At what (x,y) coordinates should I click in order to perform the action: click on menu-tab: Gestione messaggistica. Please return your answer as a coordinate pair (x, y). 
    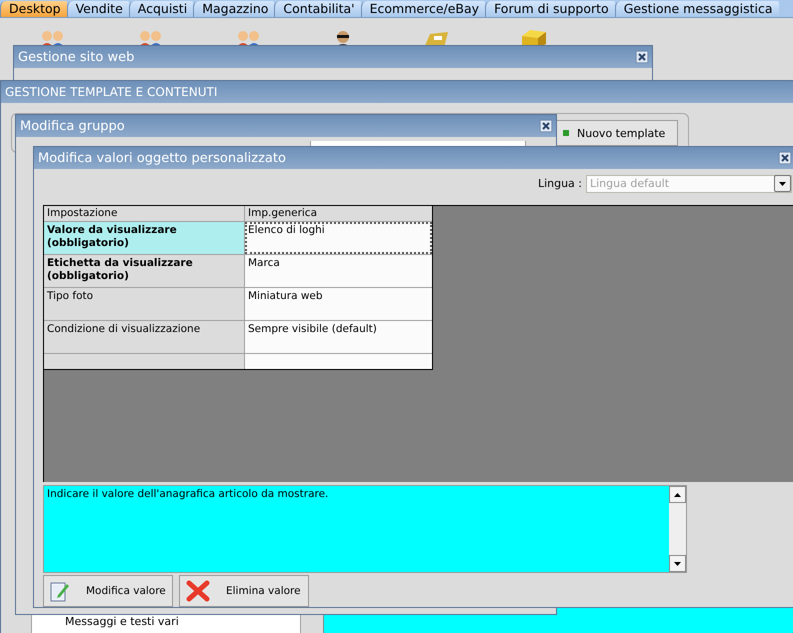
    Looking at the image, I should click on (696, 9).